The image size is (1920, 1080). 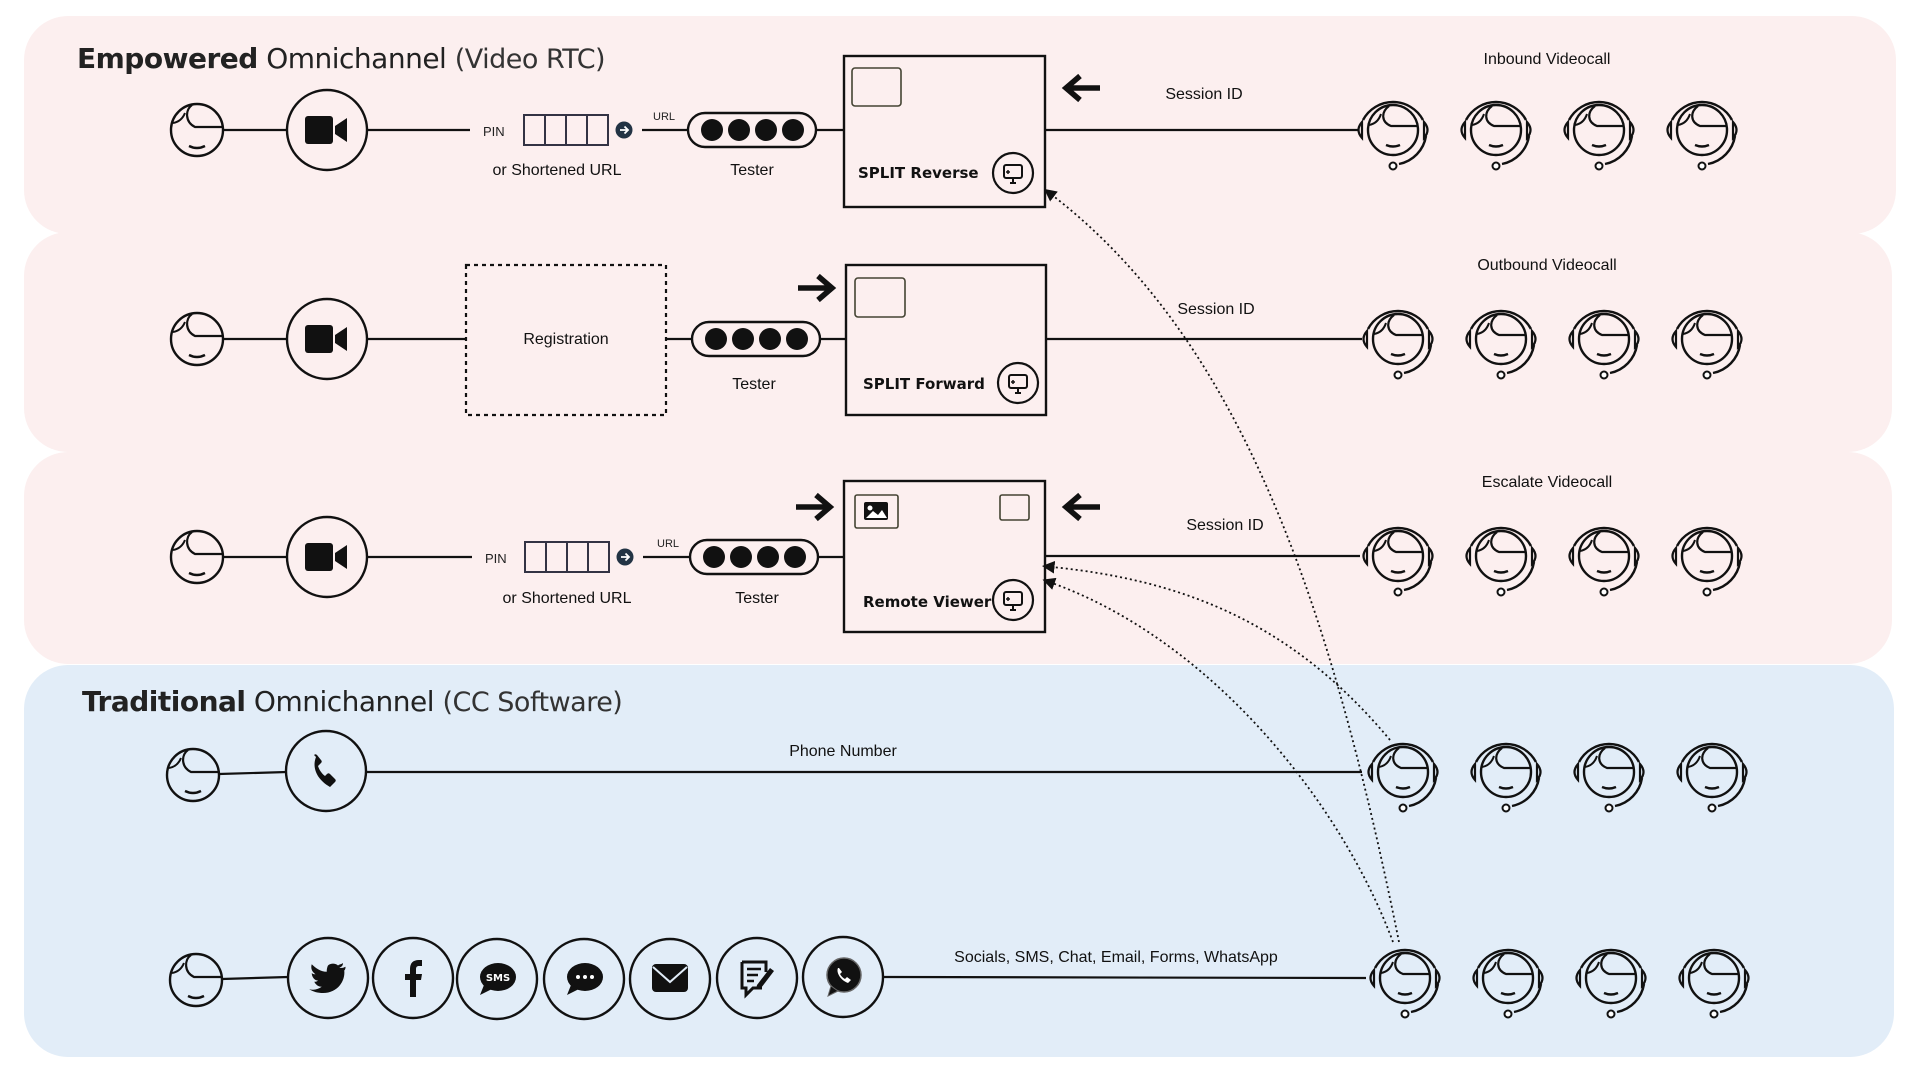 What do you see at coordinates (924, 384) in the screenshot?
I see `split-forward-label: SPLIT Forward` at bounding box center [924, 384].